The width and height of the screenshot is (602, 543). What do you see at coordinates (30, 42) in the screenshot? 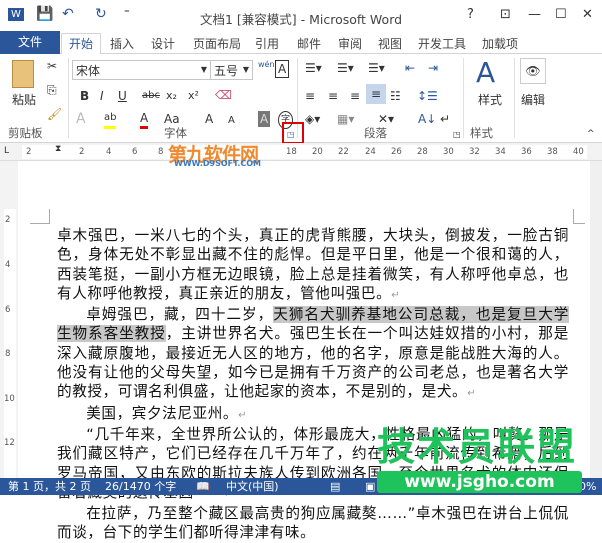
I see `tab-file: 文件` at bounding box center [30, 42].